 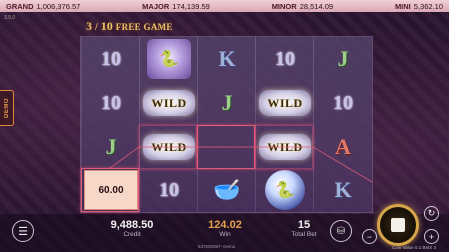 I want to click on bet-display: 15 Total Bet, so click(x=304, y=228).